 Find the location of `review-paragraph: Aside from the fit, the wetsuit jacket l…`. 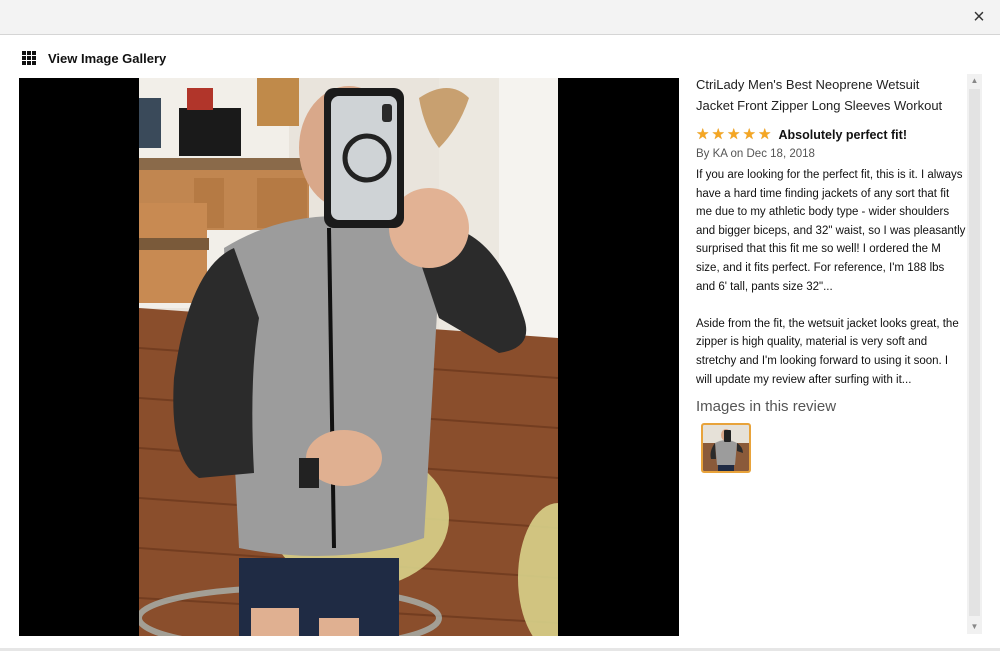

review-paragraph: Aside from the fit, the wetsuit jacket l… is located at coordinates (827, 351).